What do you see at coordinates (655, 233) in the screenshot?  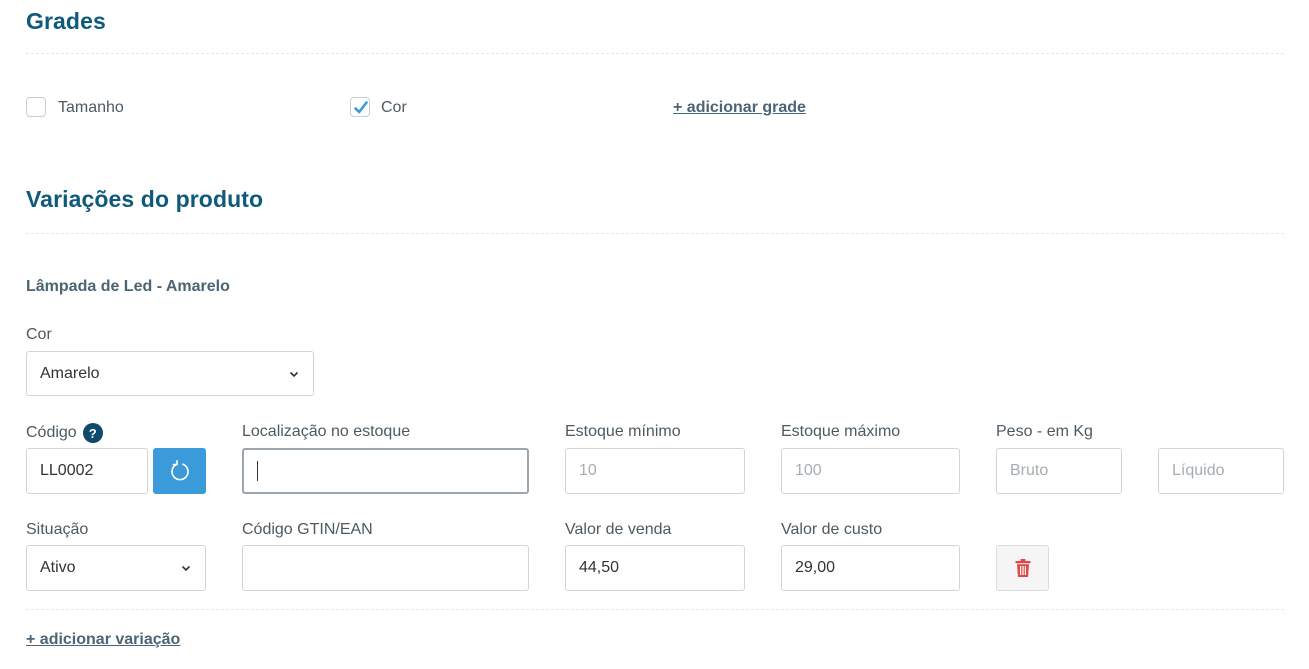 I see `variations-divider` at bounding box center [655, 233].